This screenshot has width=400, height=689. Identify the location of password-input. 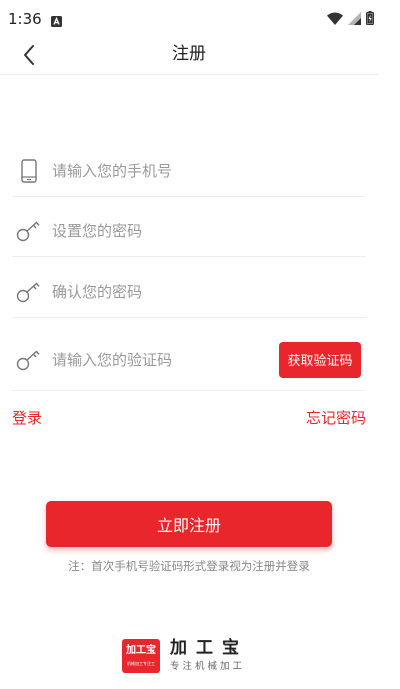
(162, 230).